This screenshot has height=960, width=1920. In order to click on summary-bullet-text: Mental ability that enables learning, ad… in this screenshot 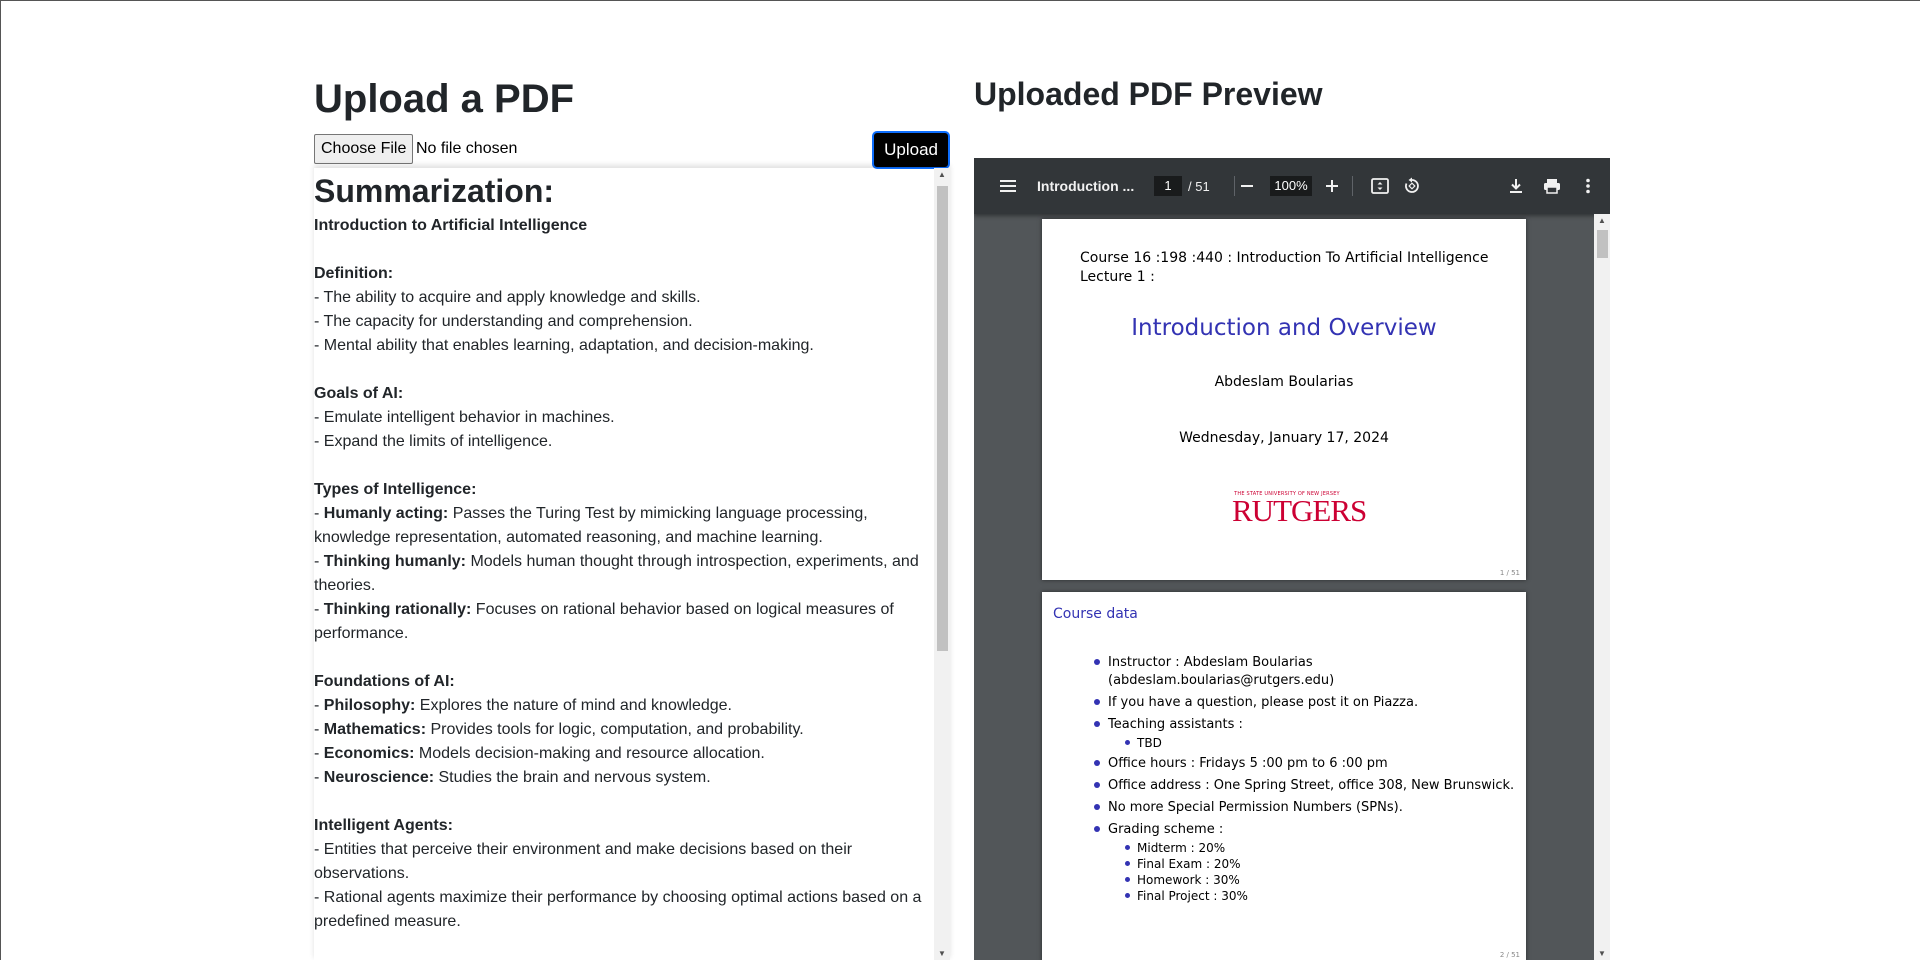, I will do `click(568, 345)`.